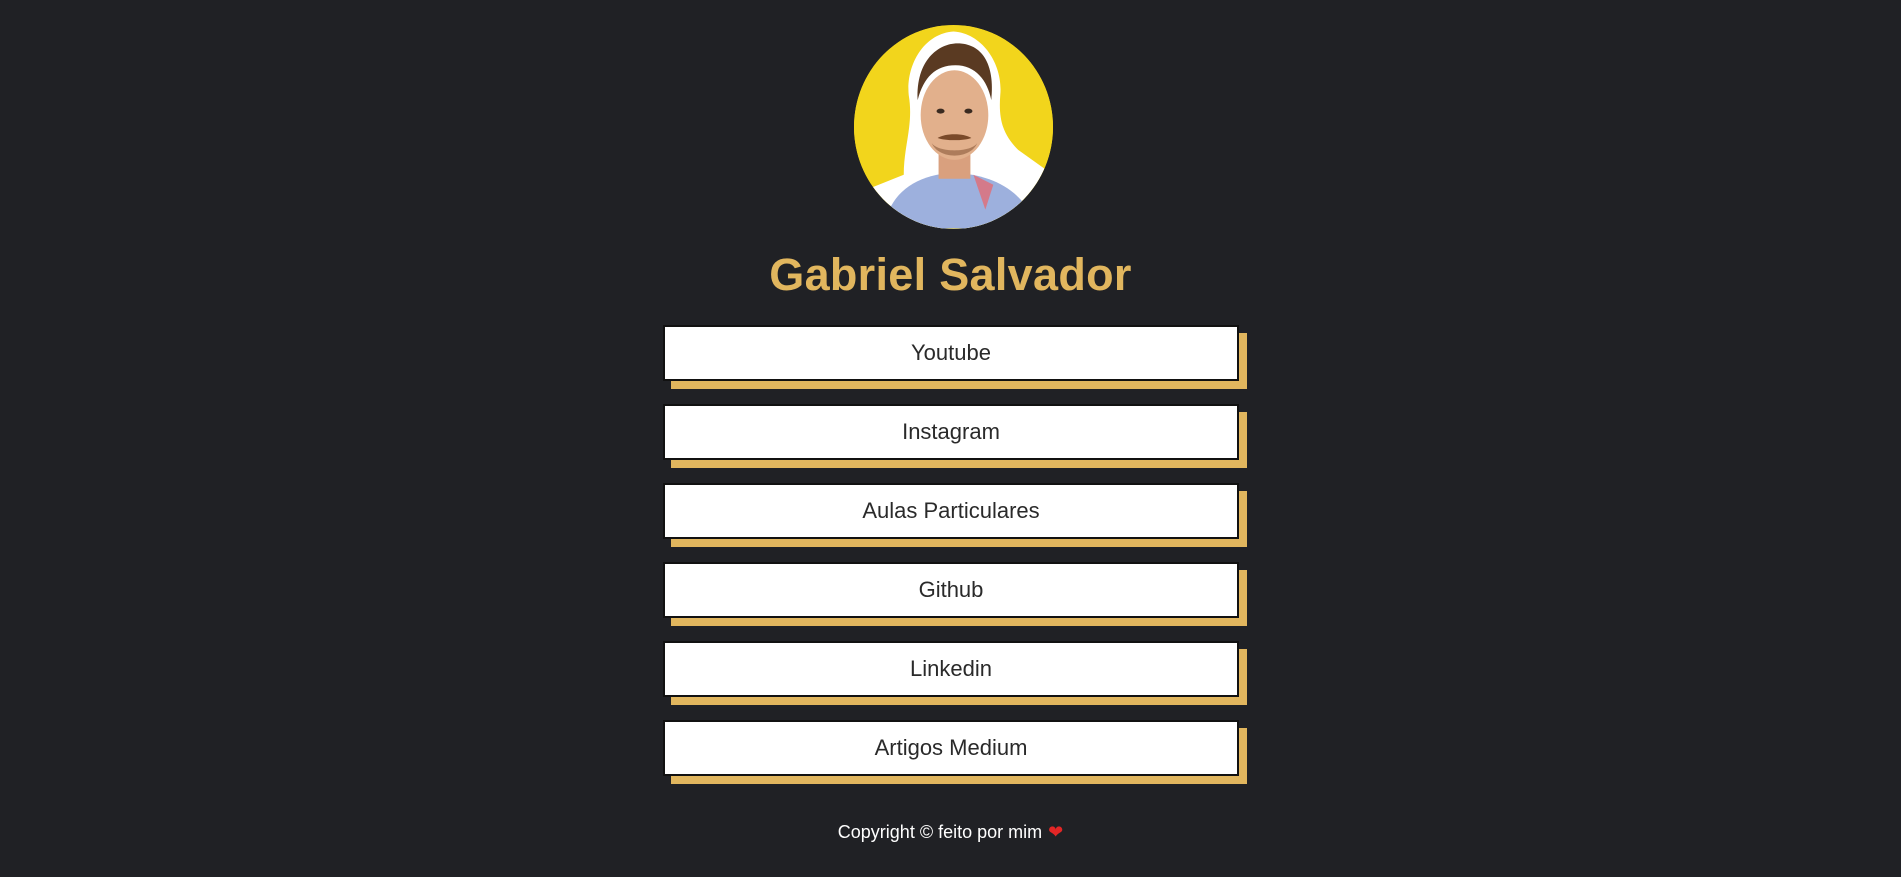  What do you see at coordinates (950, 274) in the screenshot?
I see `profile-name: Gabriel Salvador` at bounding box center [950, 274].